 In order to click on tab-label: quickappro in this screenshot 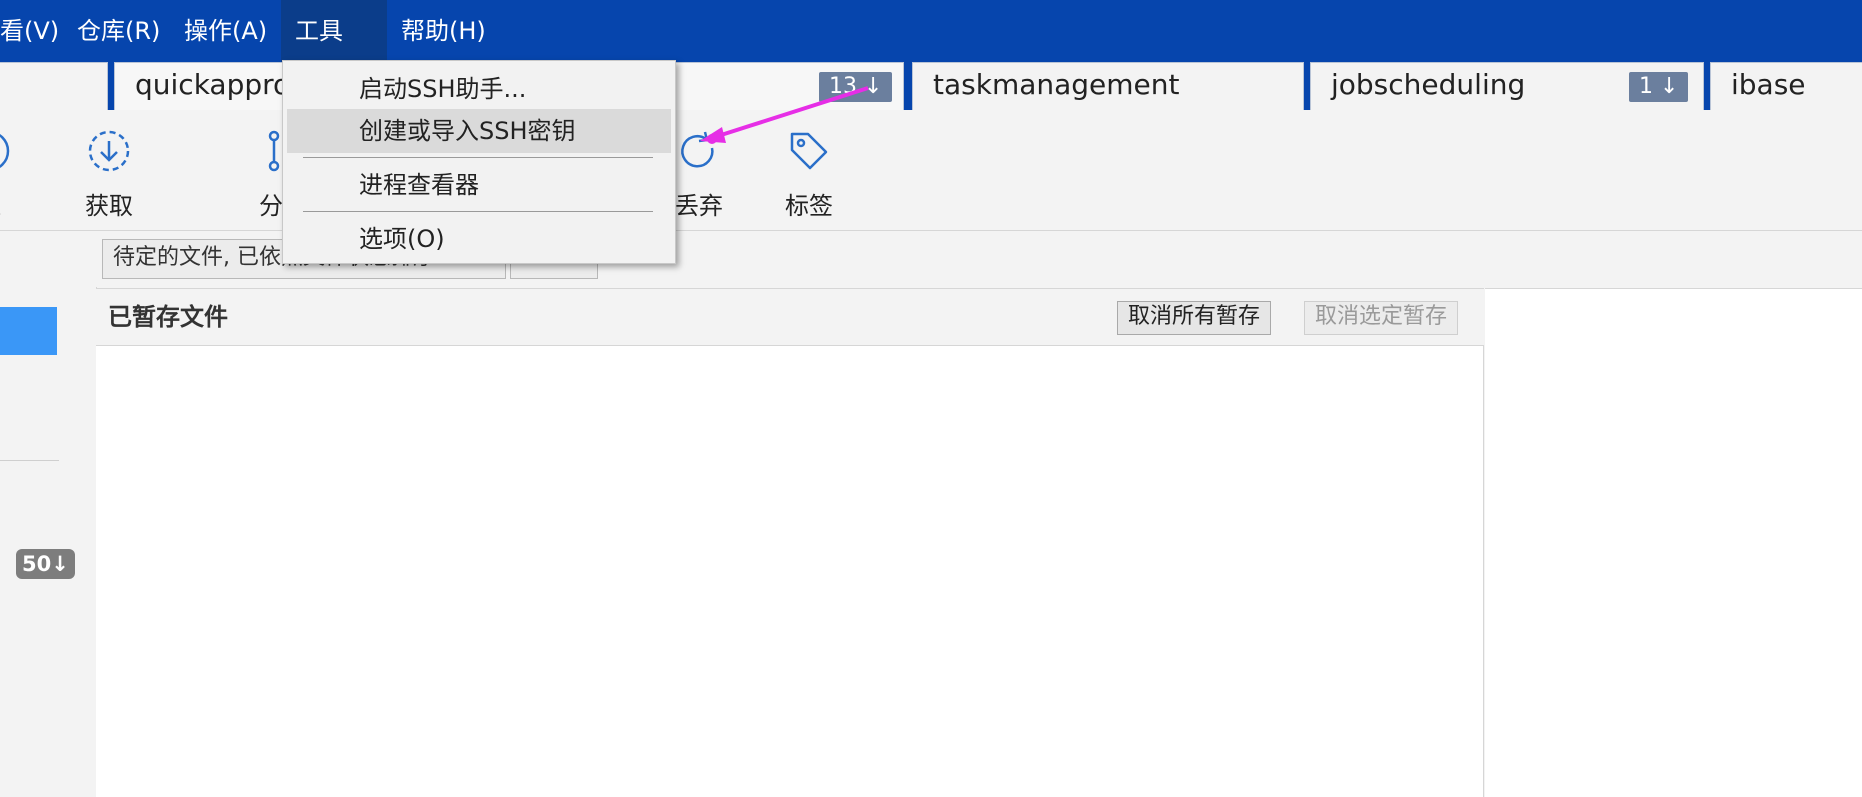, I will do `click(213, 84)`.